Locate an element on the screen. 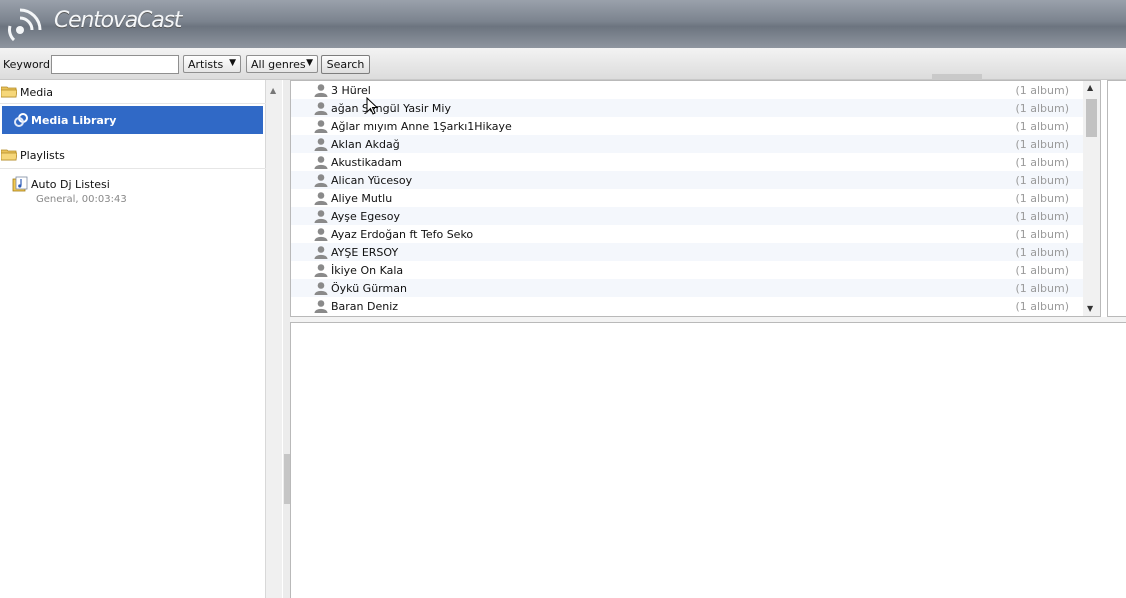 The height and width of the screenshot is (598, 1126). artist-name: Akustikadam is located at coordinates (366, 162).